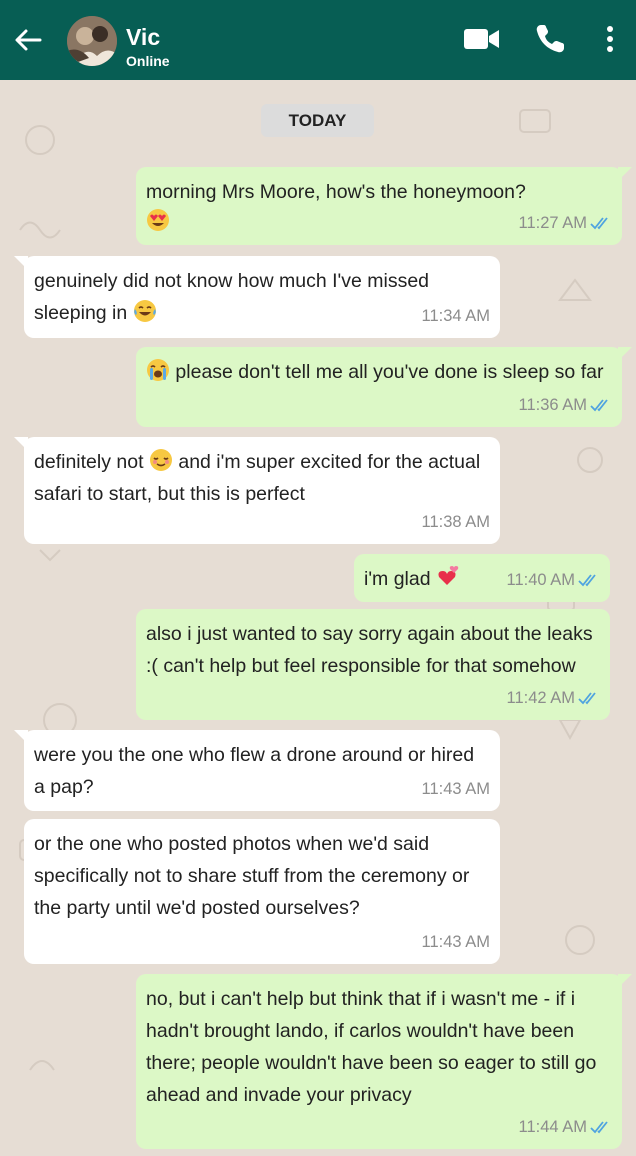 The image size is (636, 1156). I want to click on message-text: morning Mrs Moore, how's the honeymoon?, so click(336, 192).